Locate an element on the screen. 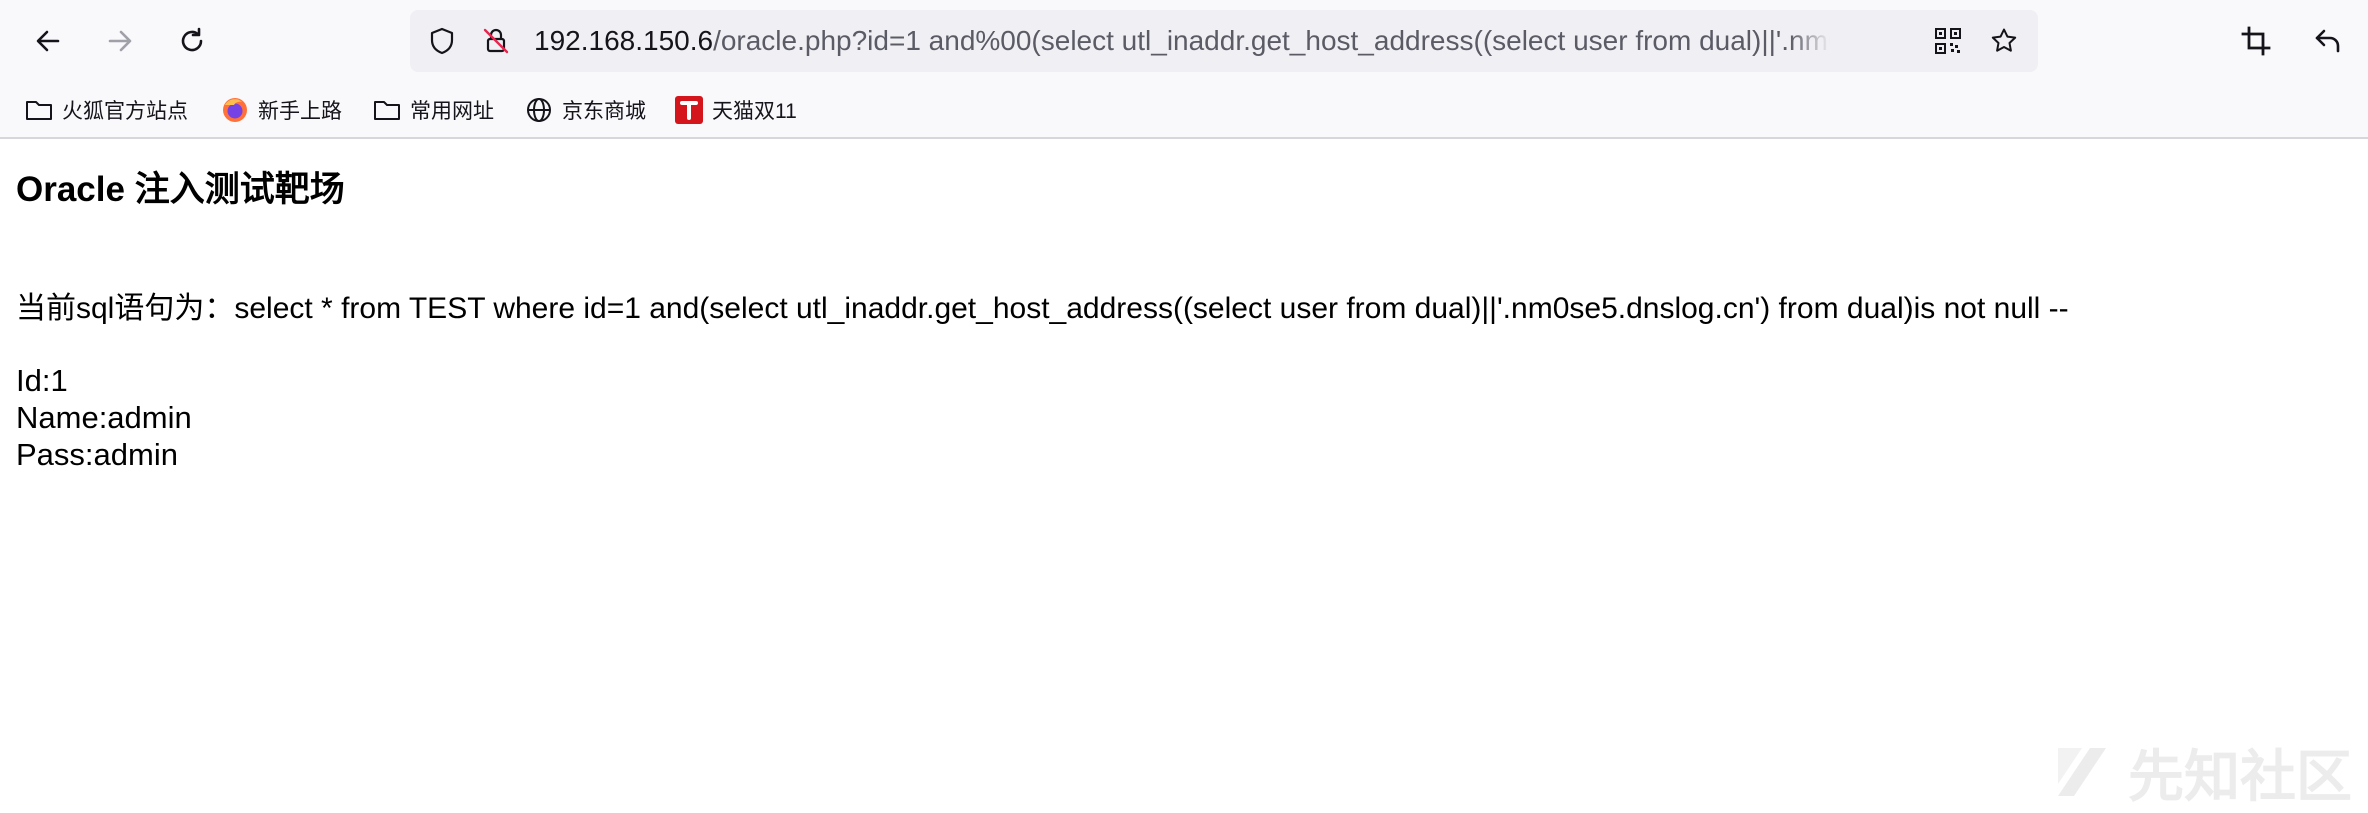  forward-button is located at coordinates (120, 43).